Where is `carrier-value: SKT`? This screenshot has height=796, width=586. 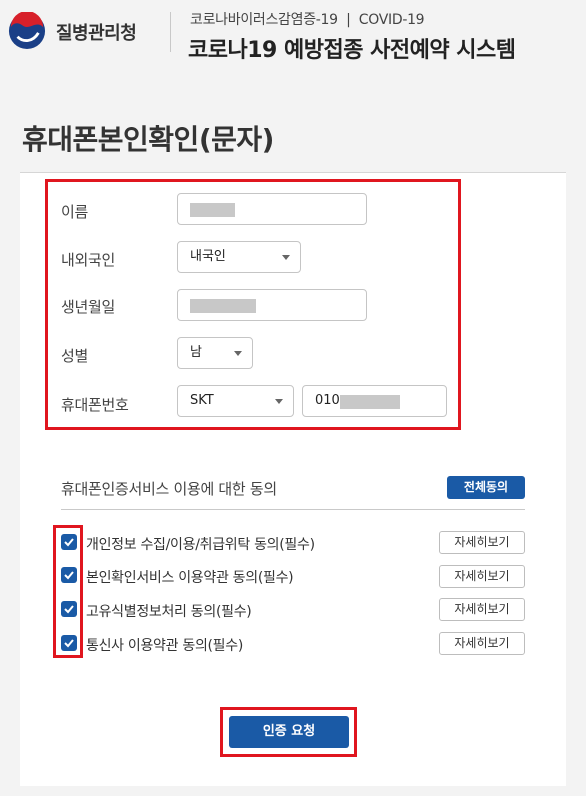 carrier-value: SKT is located at coordinates (202, 400).